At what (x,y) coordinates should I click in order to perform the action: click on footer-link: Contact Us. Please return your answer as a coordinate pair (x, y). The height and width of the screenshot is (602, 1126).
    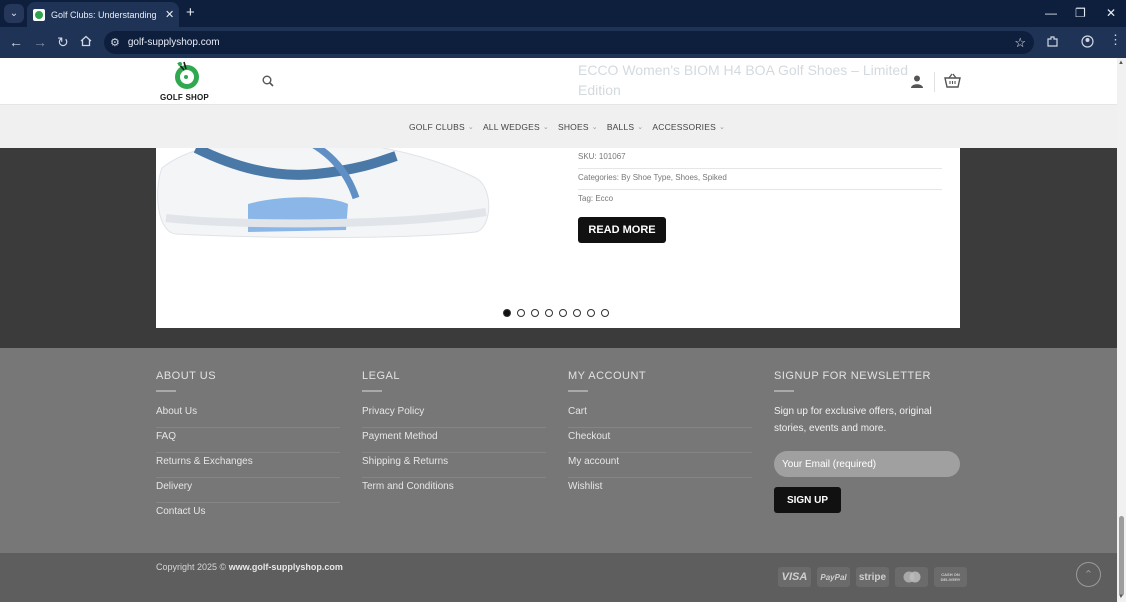
    Looking at the image, I should click on (248, 515).